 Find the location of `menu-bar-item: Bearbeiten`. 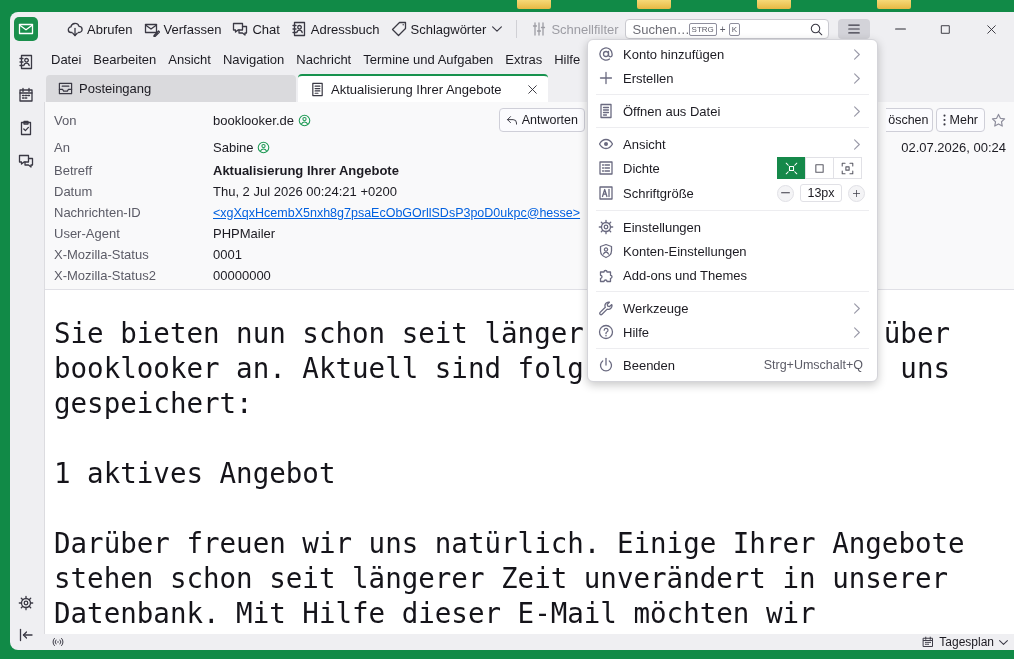

menu-bar-item: Bearbeiten is located at coordinates (125, 59).